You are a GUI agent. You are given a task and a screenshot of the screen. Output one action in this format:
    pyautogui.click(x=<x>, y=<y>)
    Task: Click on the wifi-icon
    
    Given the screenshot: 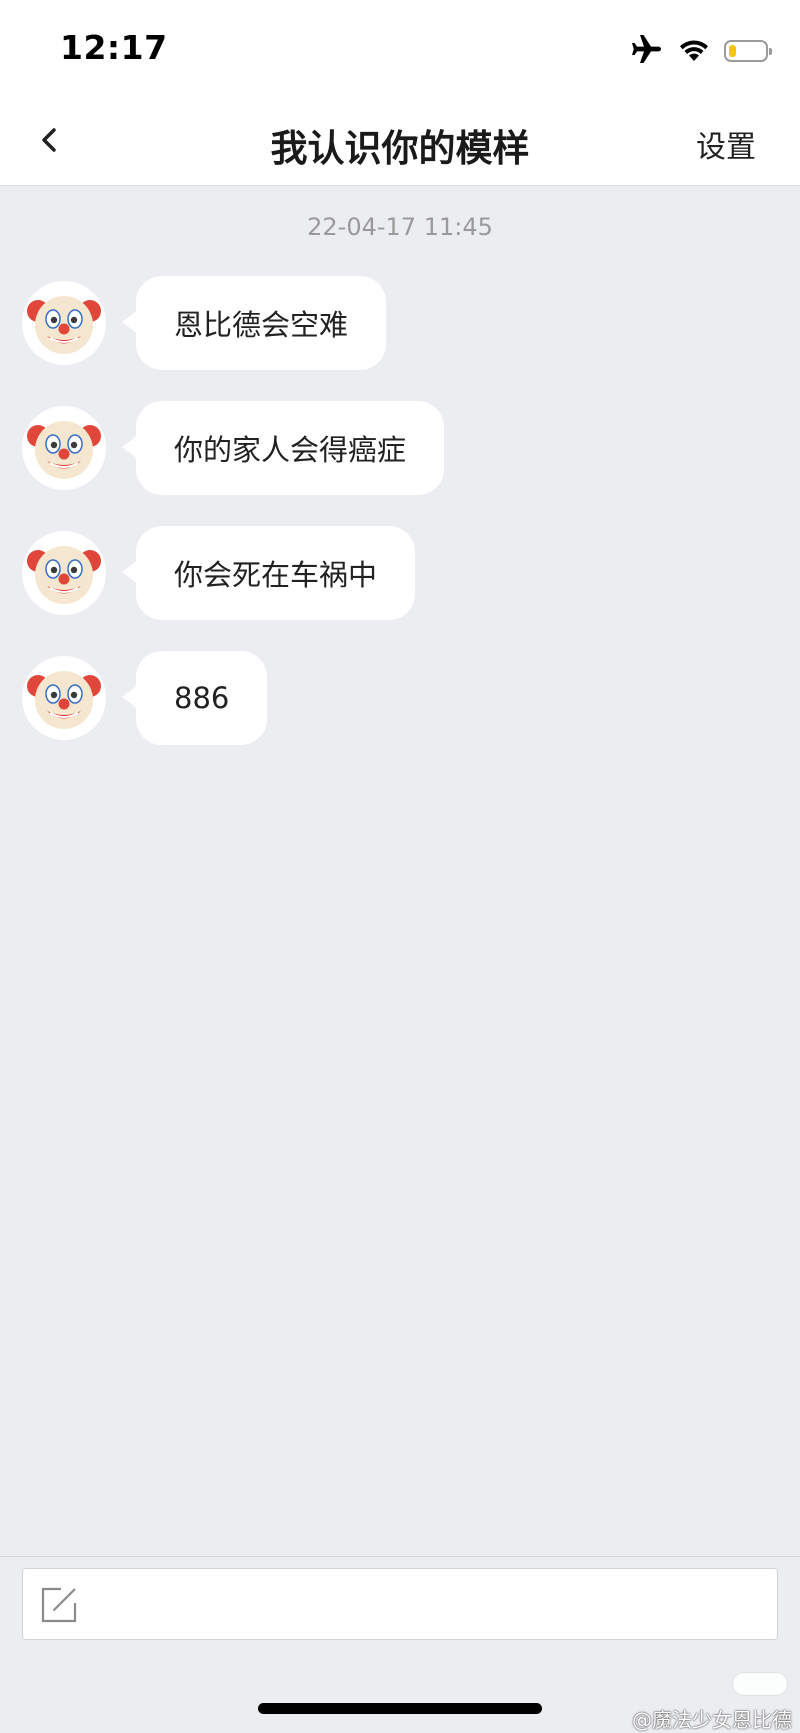 What is the action you would take?
    pyautogui.click(x=694, y=51)
    